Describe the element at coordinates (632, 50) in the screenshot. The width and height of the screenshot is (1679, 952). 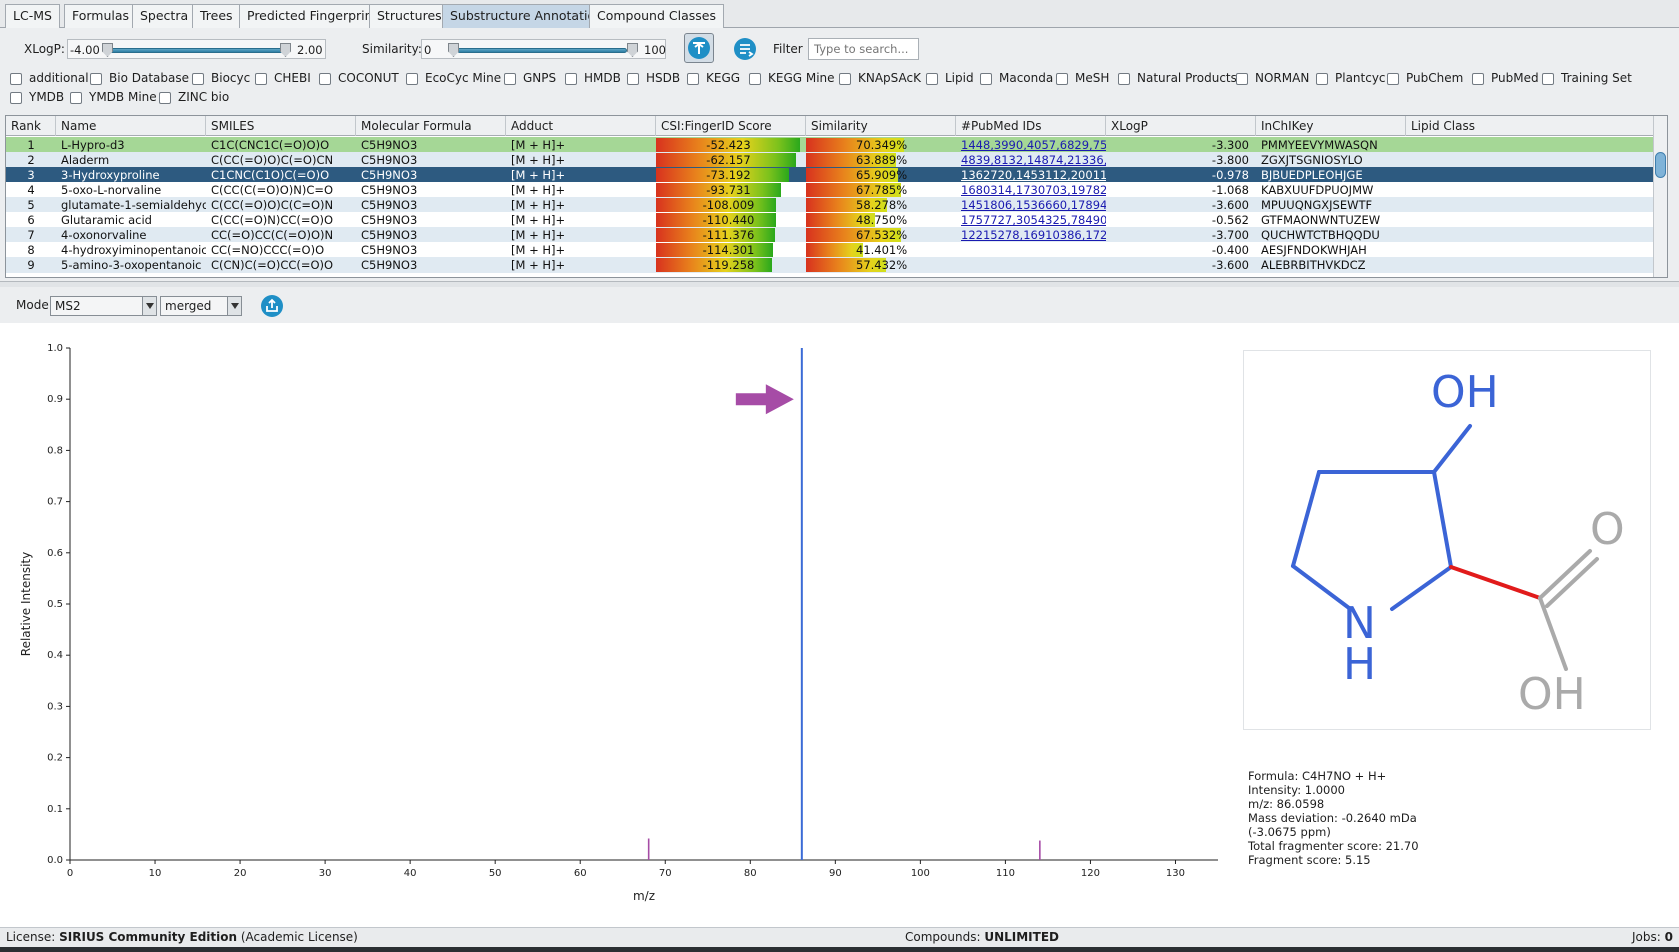
I see `similarity-max-thumb` at that location.